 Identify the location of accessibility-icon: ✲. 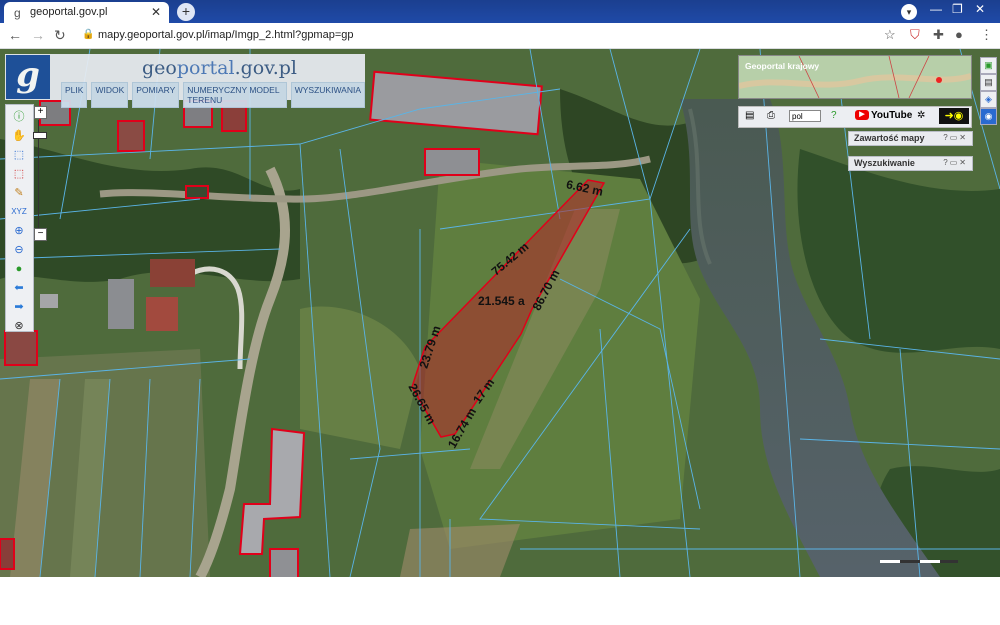
(921, 115).